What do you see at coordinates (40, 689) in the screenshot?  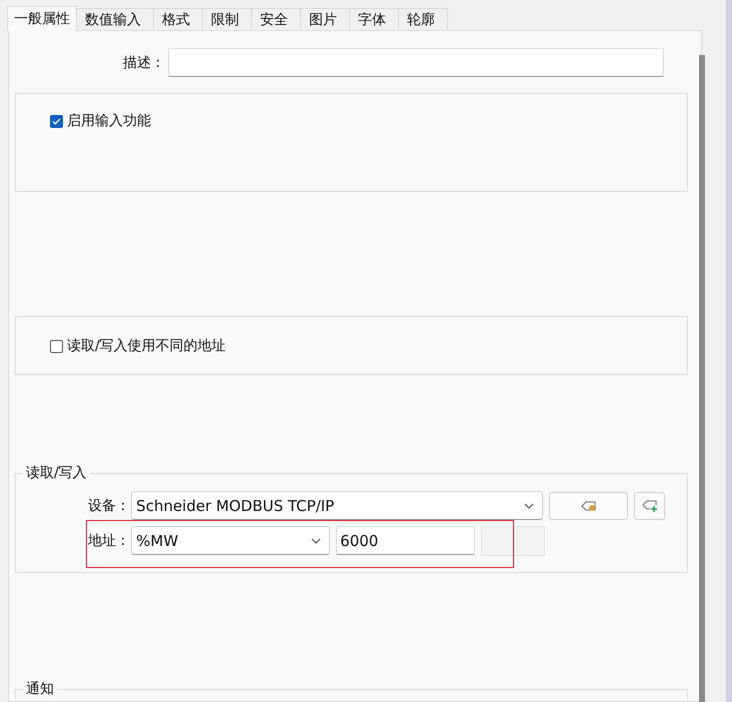 I see `group-title: 通知` at bounding box center [40, 689].